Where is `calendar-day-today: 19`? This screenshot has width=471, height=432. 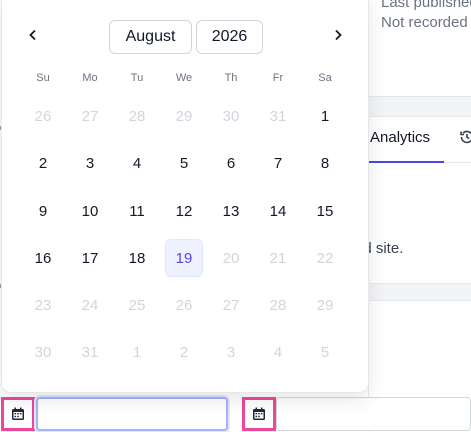
calendar-day-today: 19 is located at coordinates (184, 258).